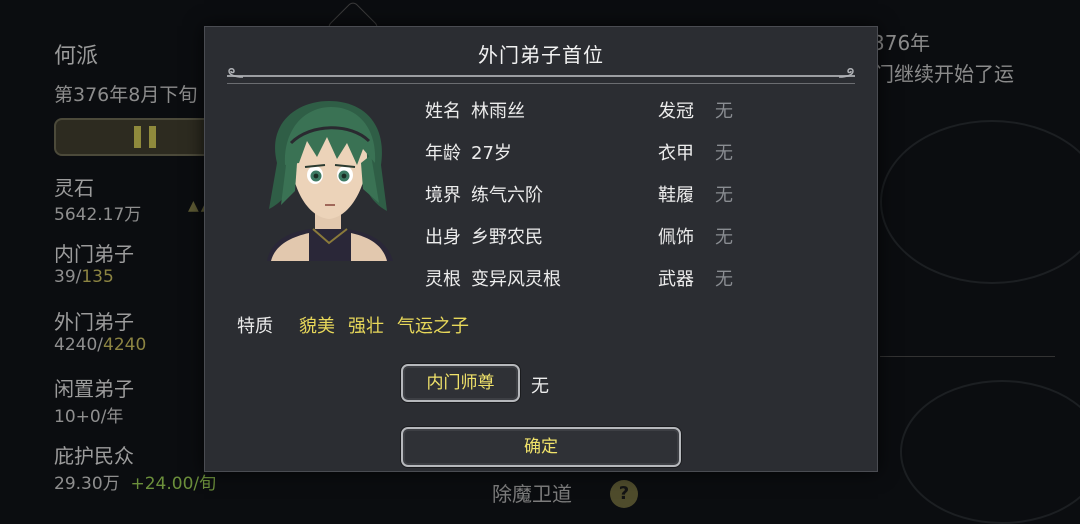 The width and height of the screenshot is (1080, 524). What do you see at coordinates (676, 195) in the screenshot?
I see `equip-label-shoes: 鞋履` at bounding box center [676, 195].